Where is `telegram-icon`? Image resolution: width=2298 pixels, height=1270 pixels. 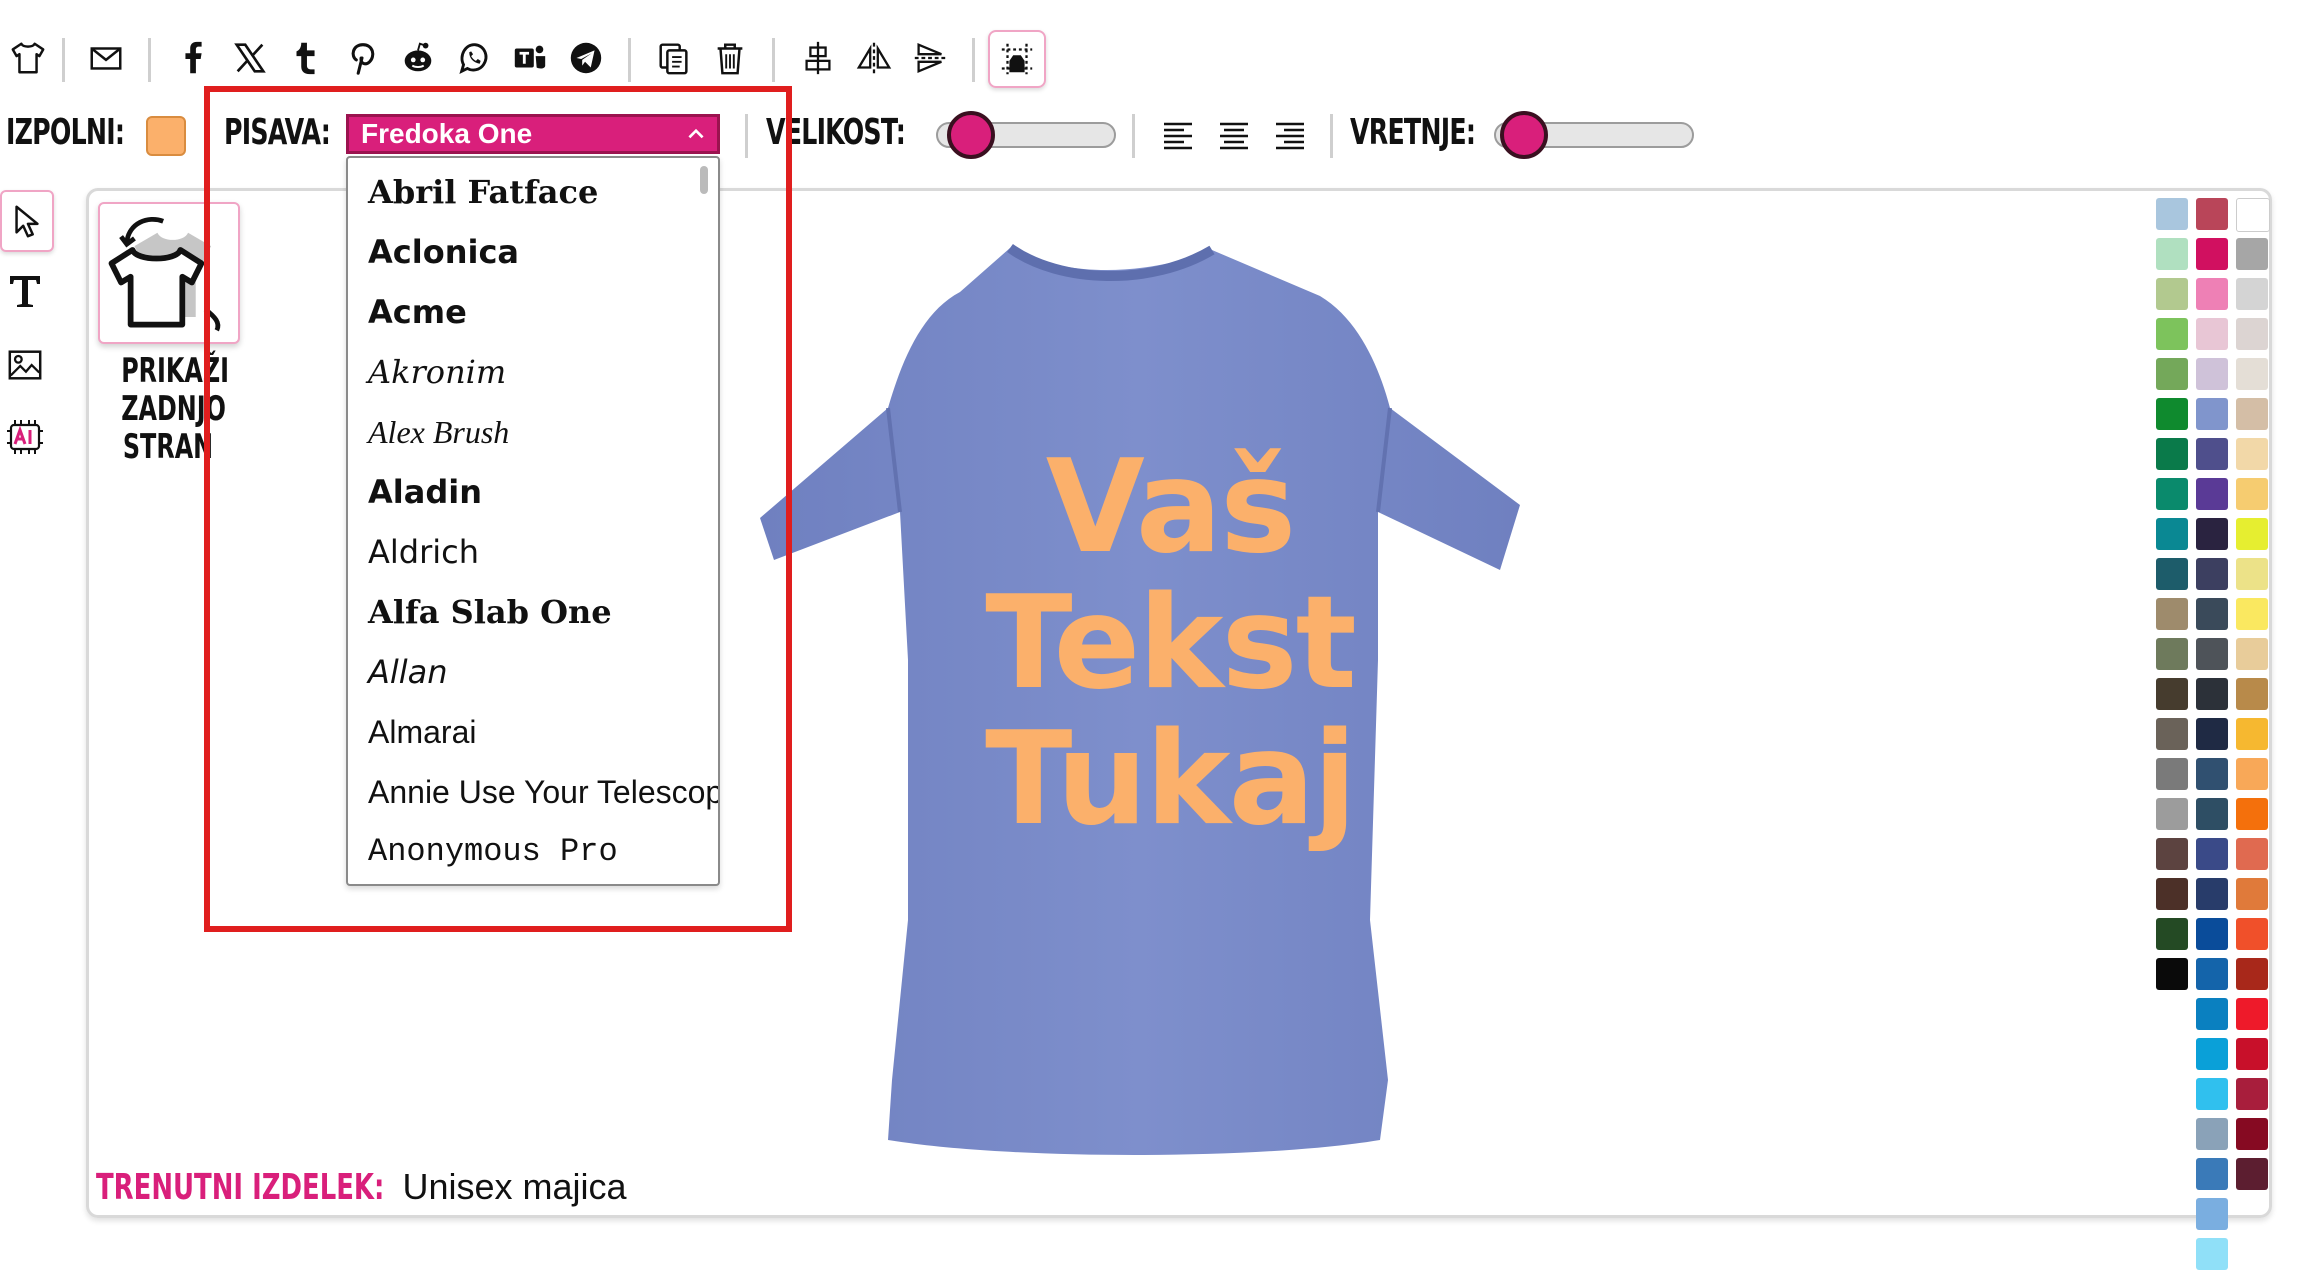 telegram-icon is located at coordinates (586, 58).